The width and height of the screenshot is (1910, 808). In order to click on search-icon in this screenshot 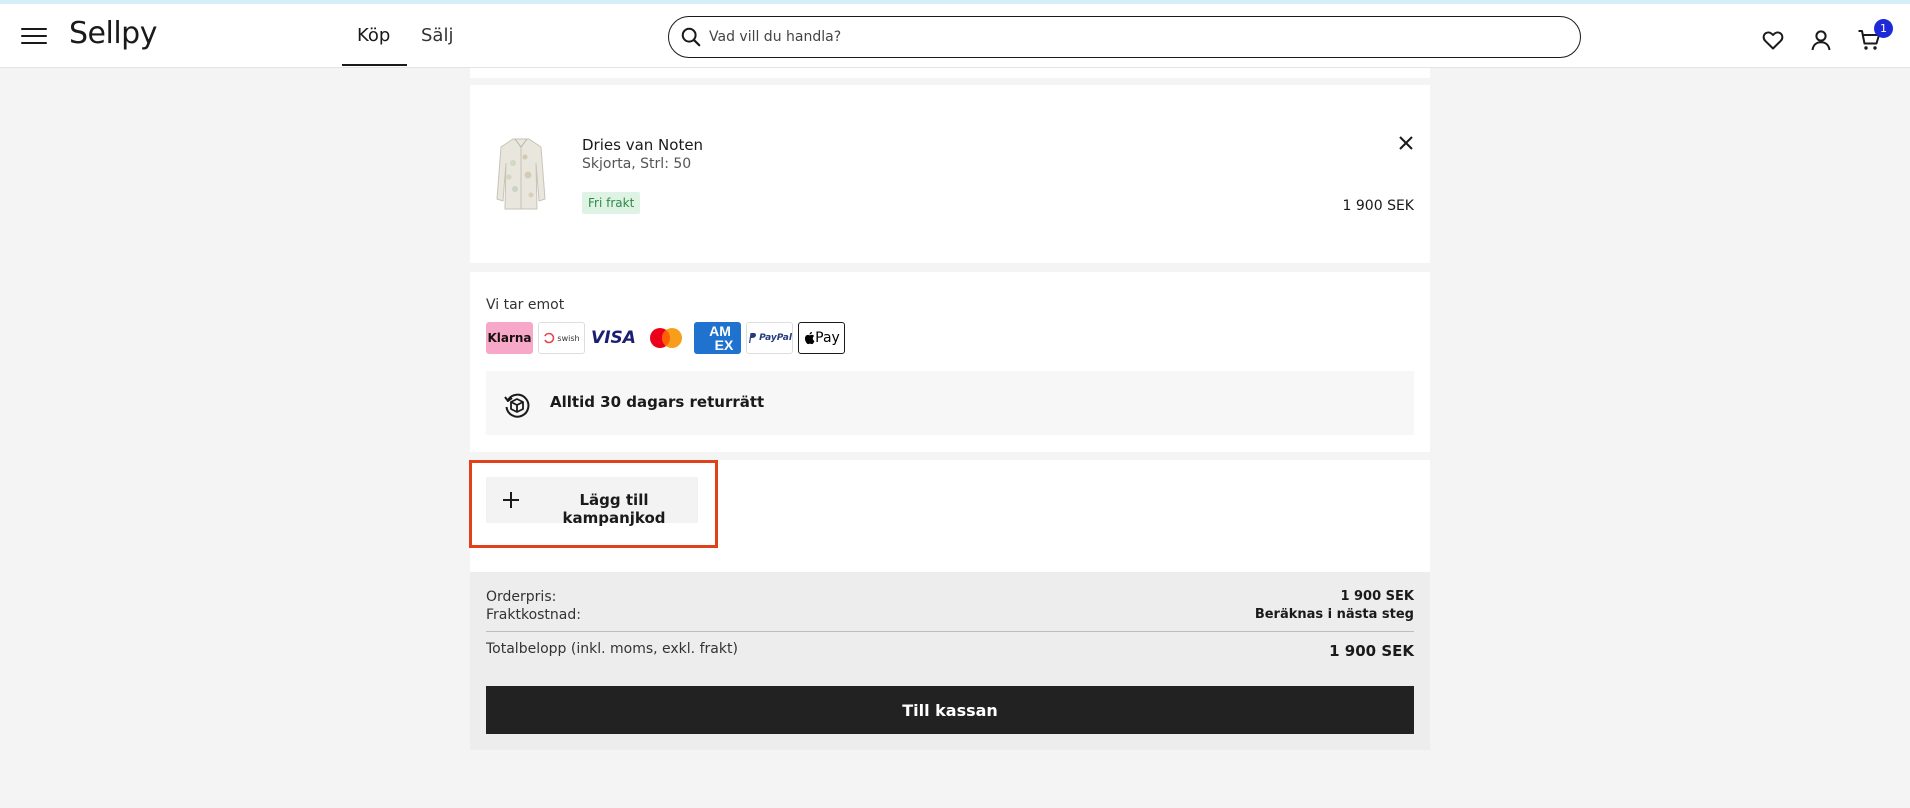, I will do `click(691, 37)`.